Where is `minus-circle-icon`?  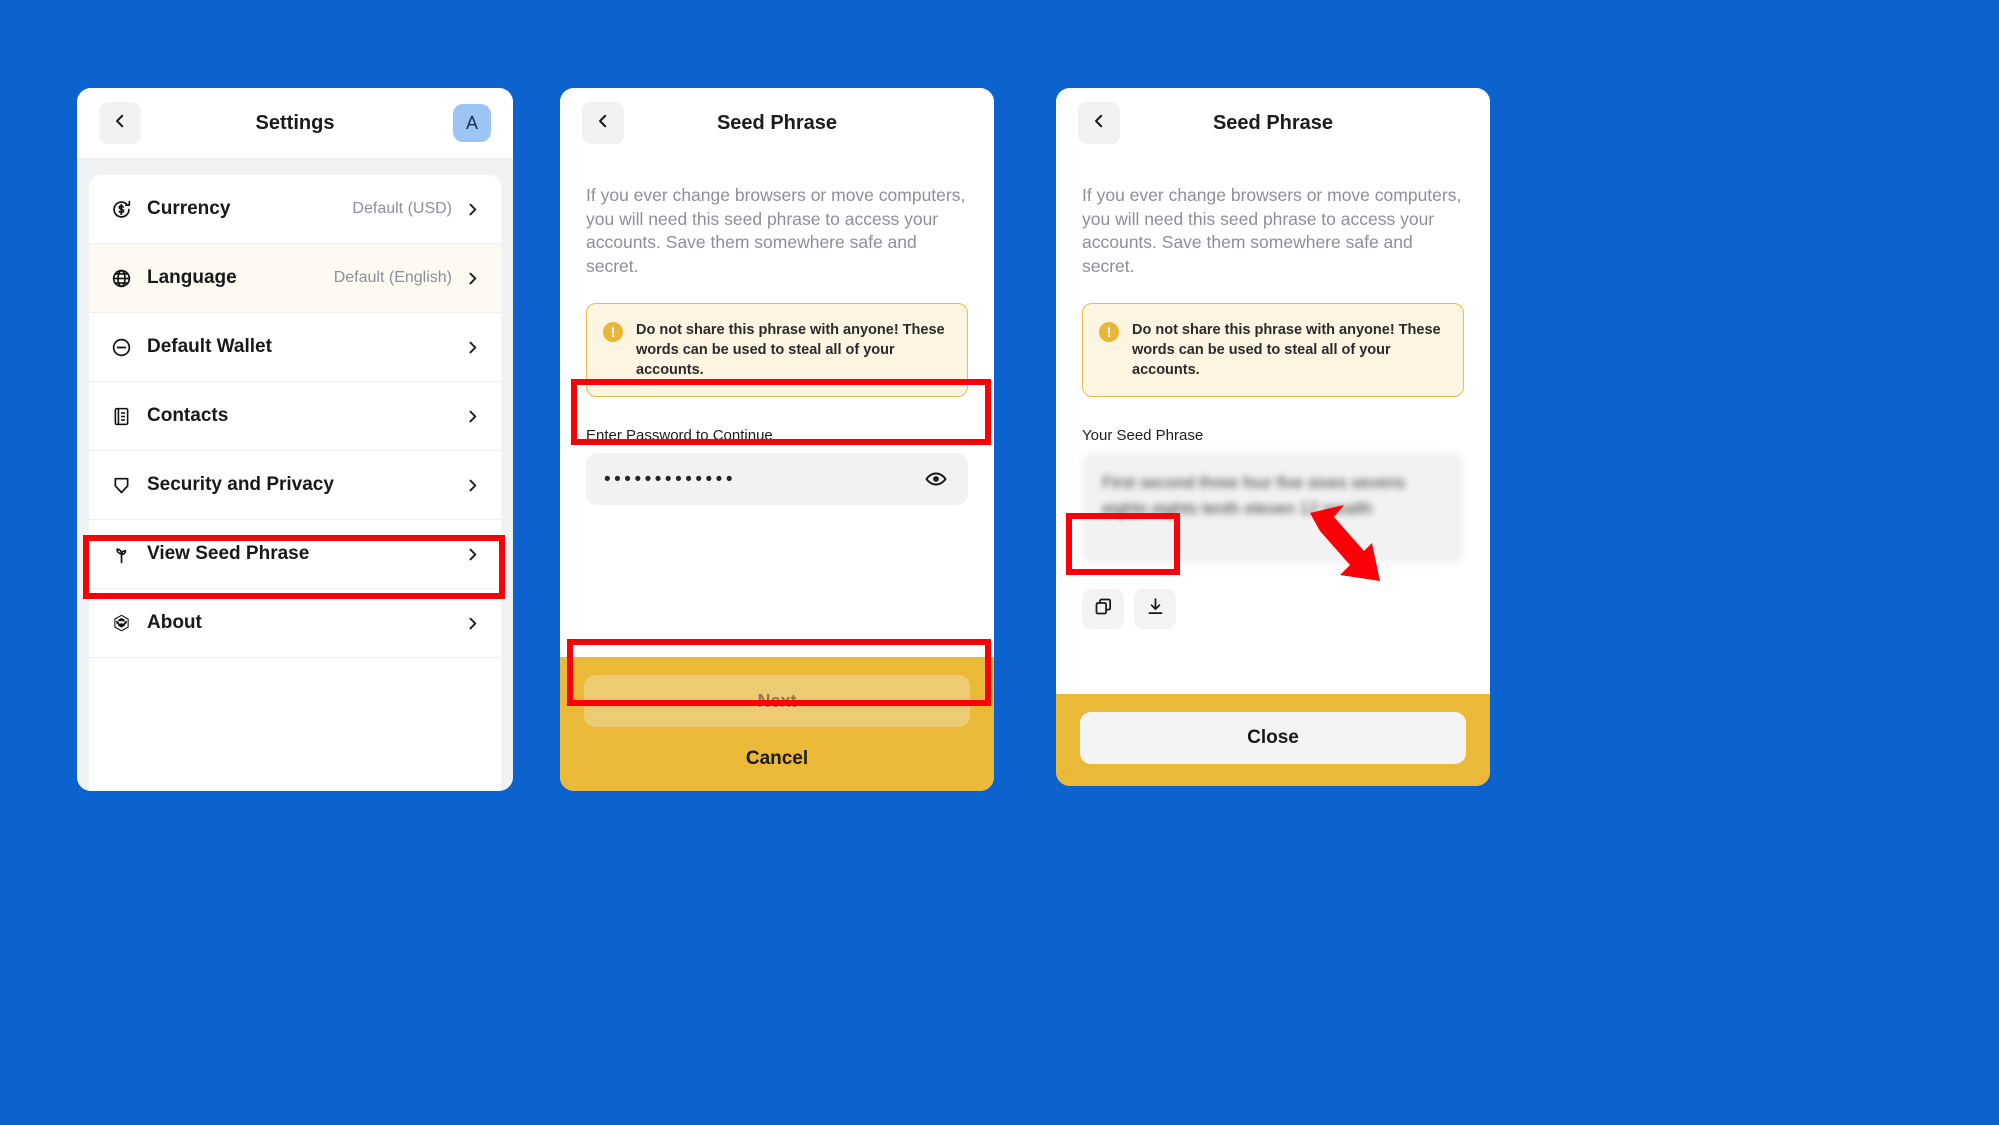 minus-circle-icon is located at coordinates (121, 347).